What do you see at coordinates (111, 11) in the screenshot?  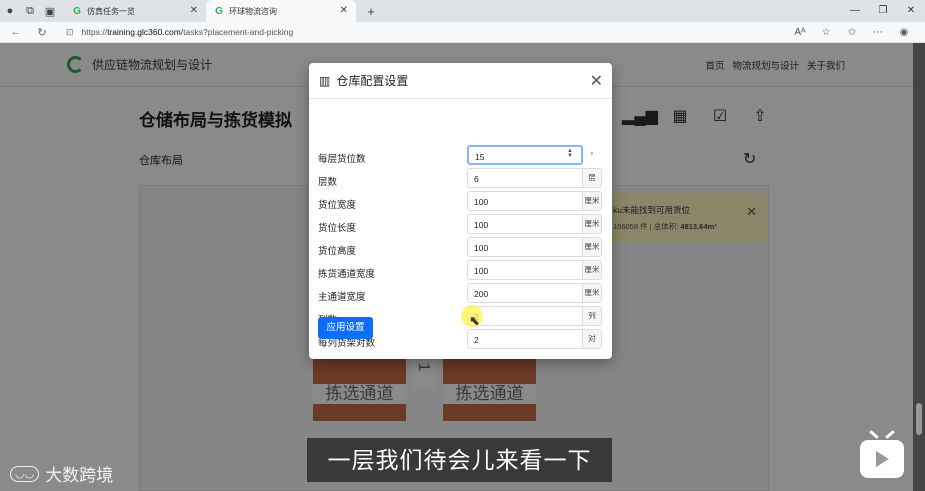 I see `browser-tab-title: 仿真任务一览` at bounding box center [111, 11].